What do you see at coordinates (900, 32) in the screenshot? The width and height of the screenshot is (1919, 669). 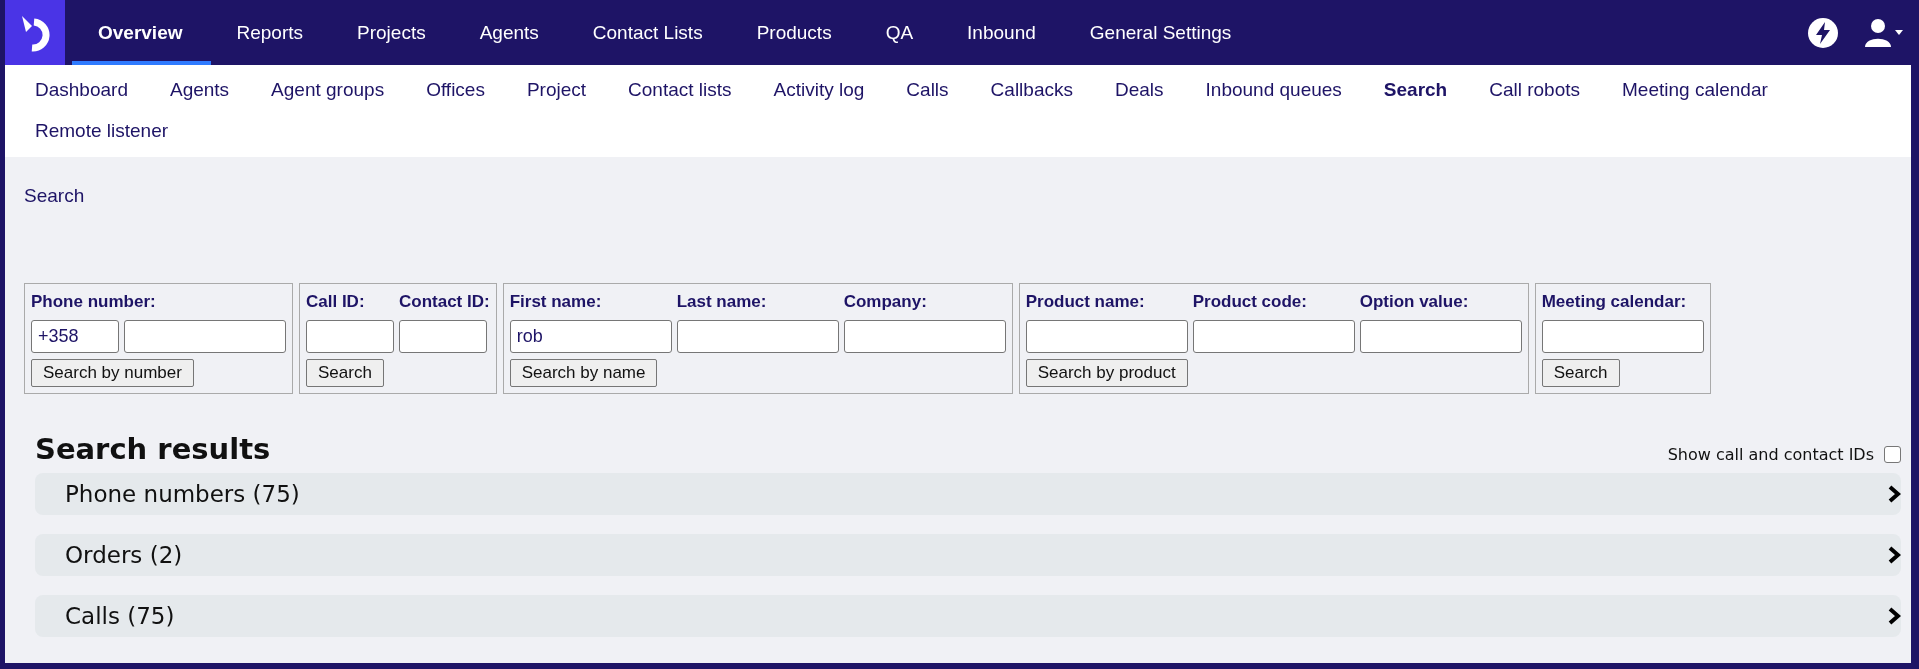 I see `nav-tab: QA` at bounding box center [900, 32].